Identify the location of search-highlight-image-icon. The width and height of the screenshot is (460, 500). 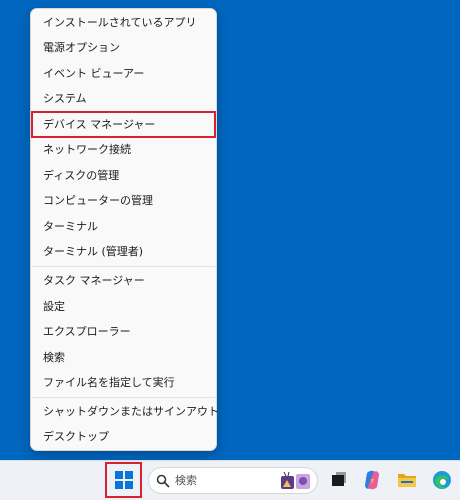
(295, 480).